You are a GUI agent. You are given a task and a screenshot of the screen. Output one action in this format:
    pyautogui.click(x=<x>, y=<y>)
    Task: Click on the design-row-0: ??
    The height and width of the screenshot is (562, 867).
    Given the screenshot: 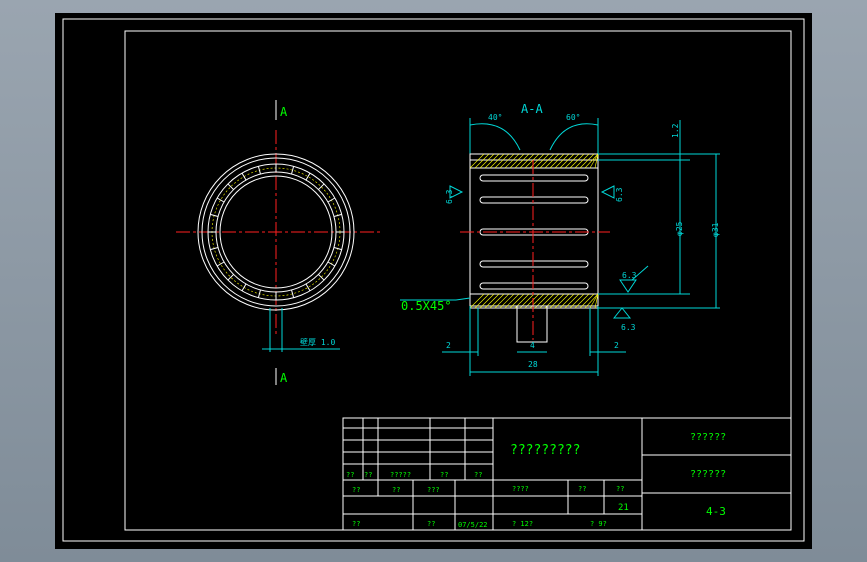 What is the action you would take?
    pyautogui.click(x=356, y=524)
    